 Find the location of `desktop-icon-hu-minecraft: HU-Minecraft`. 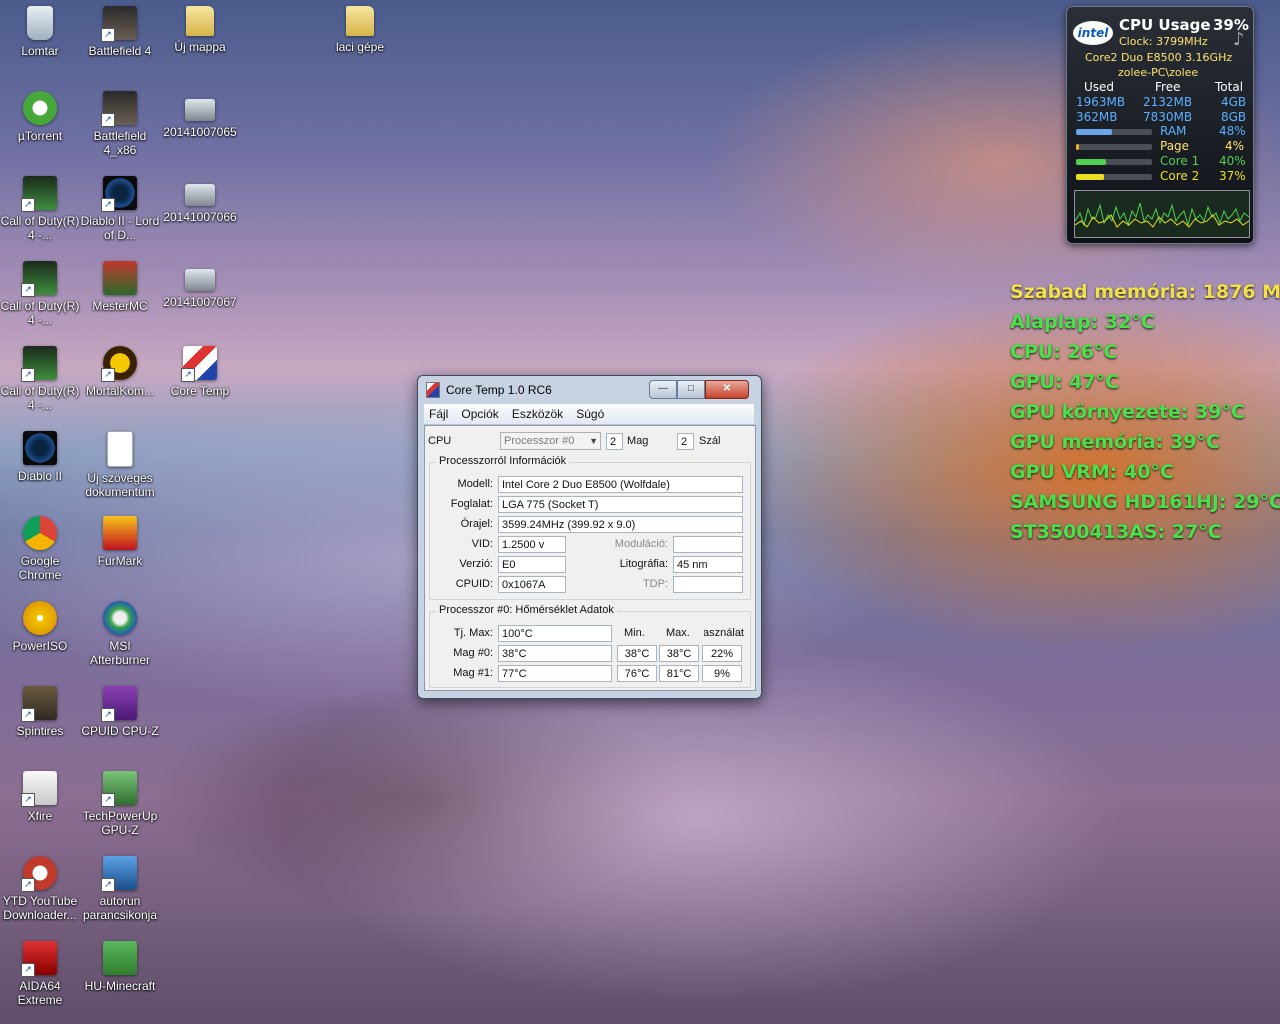

desktop-icon-hu-minecraft: HU-Minecraft is located at coordinates (120, 967).